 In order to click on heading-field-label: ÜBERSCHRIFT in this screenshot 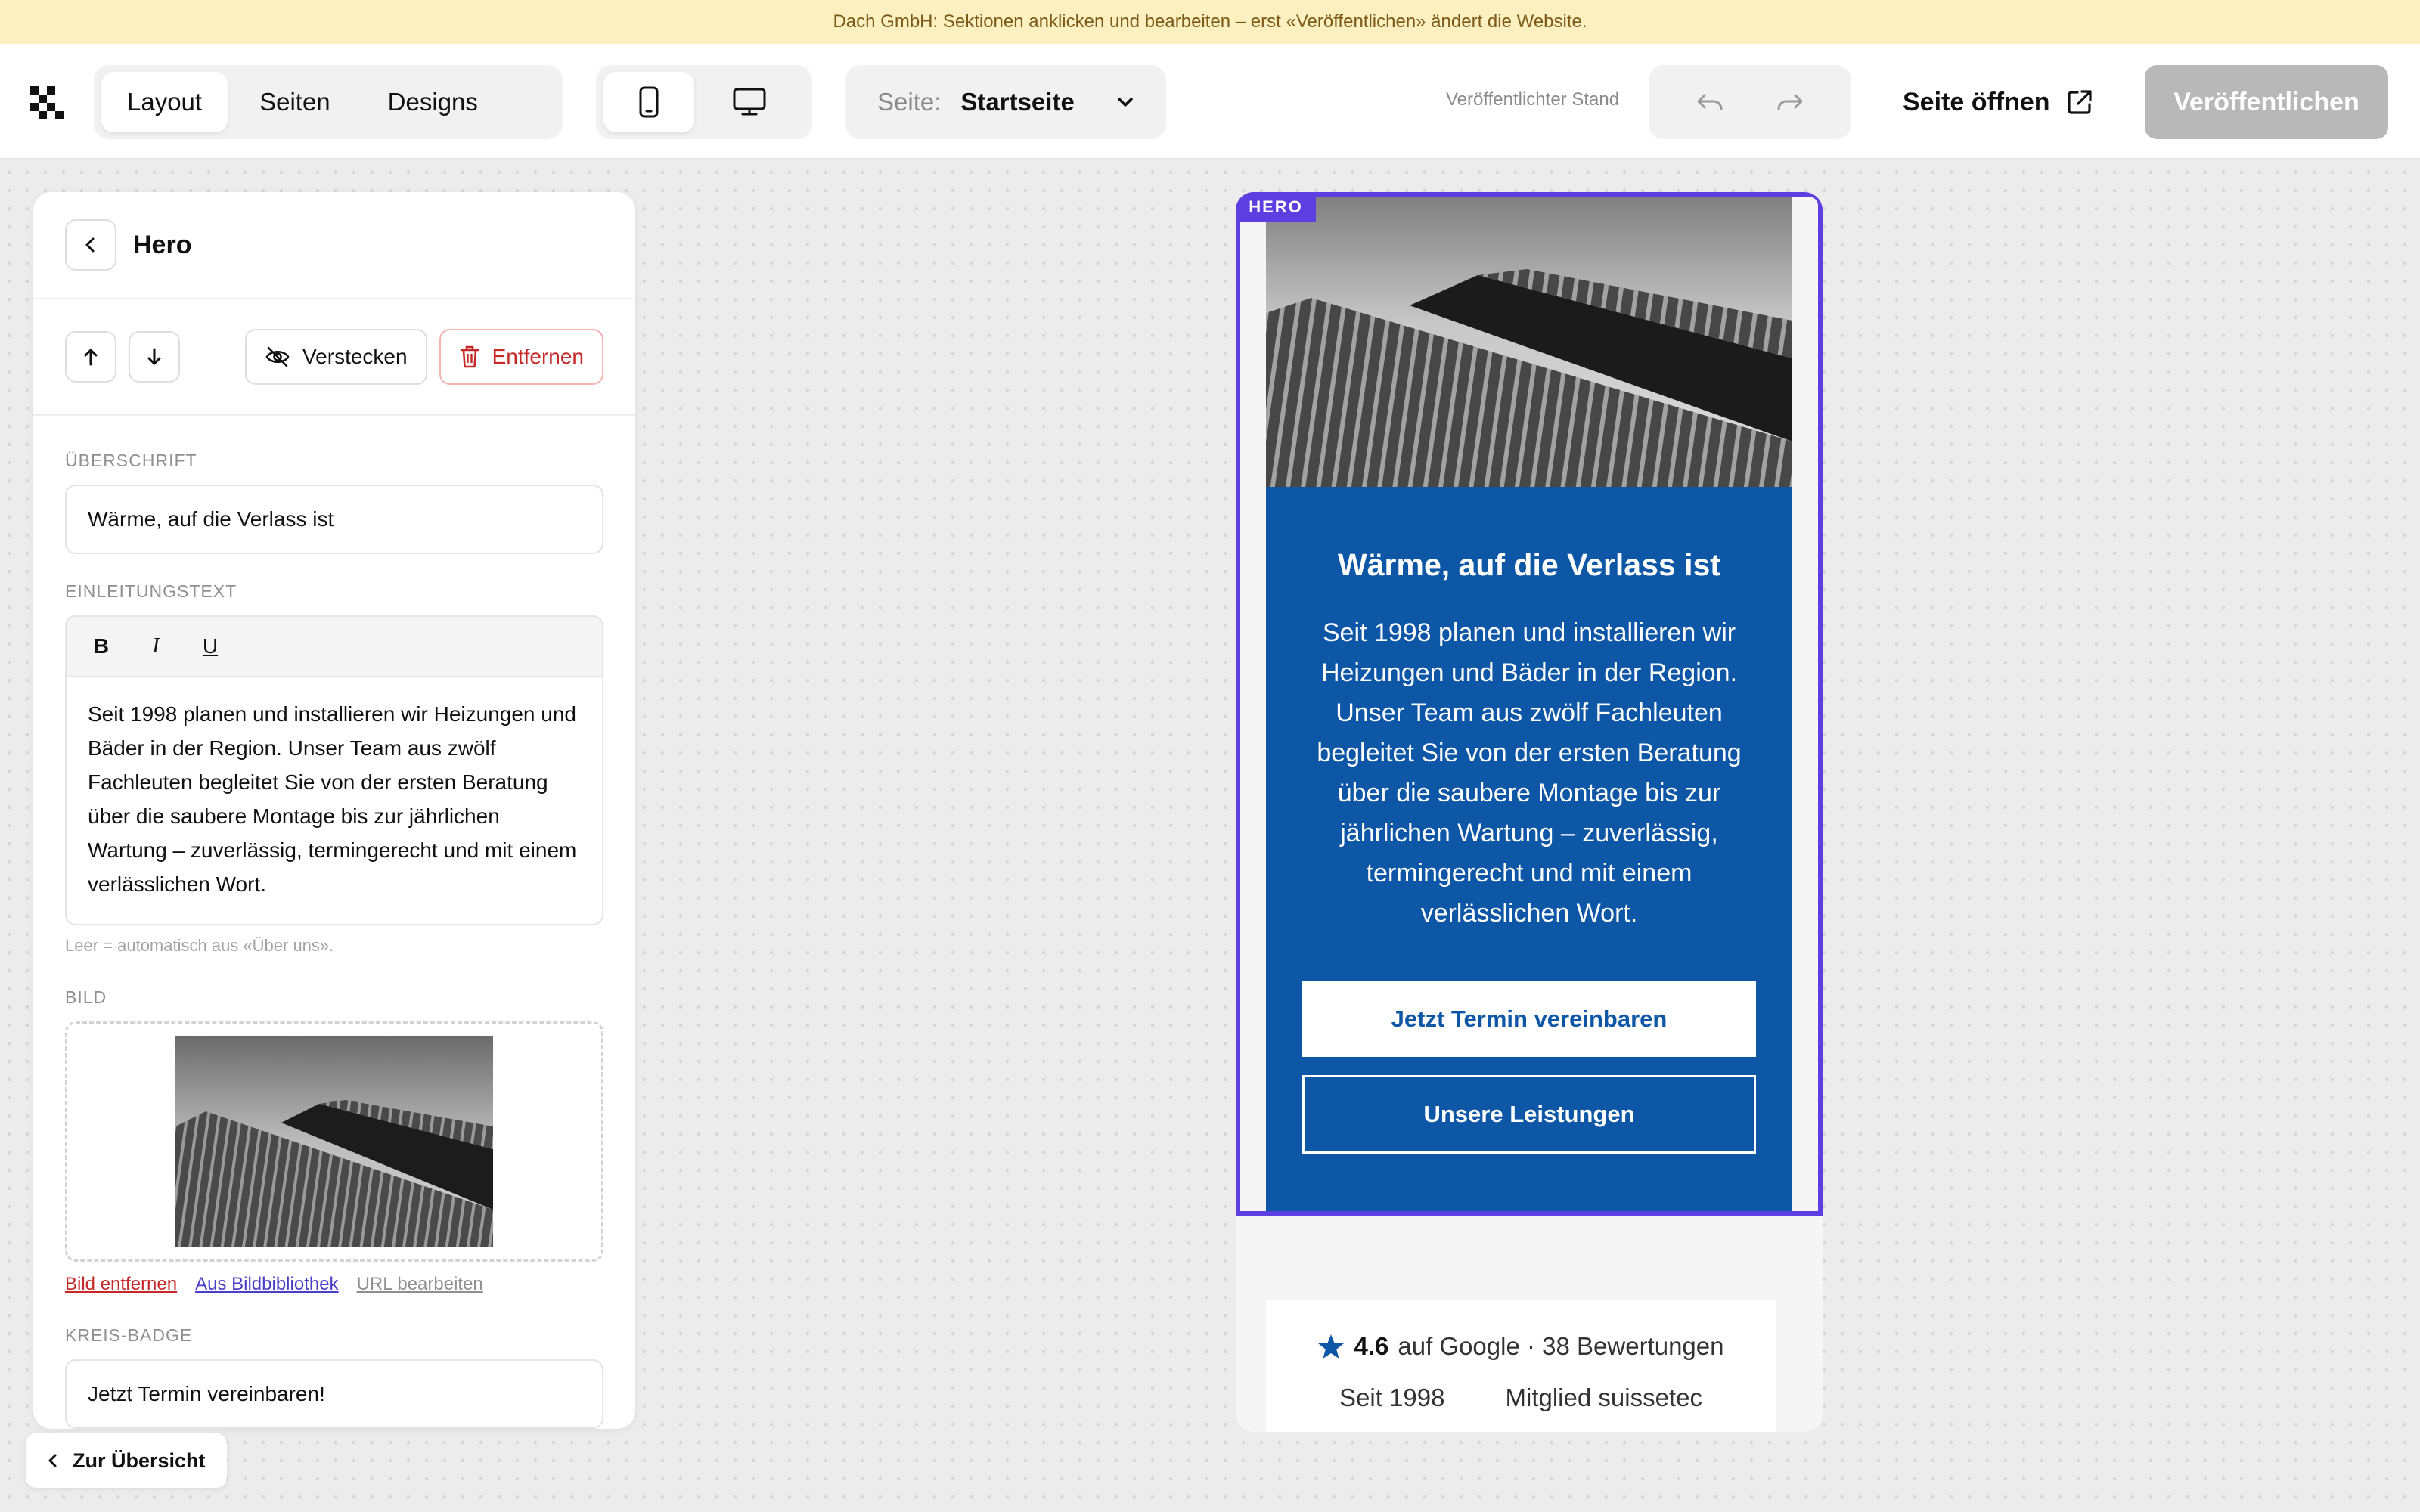, I will do `click(131, 460)`.